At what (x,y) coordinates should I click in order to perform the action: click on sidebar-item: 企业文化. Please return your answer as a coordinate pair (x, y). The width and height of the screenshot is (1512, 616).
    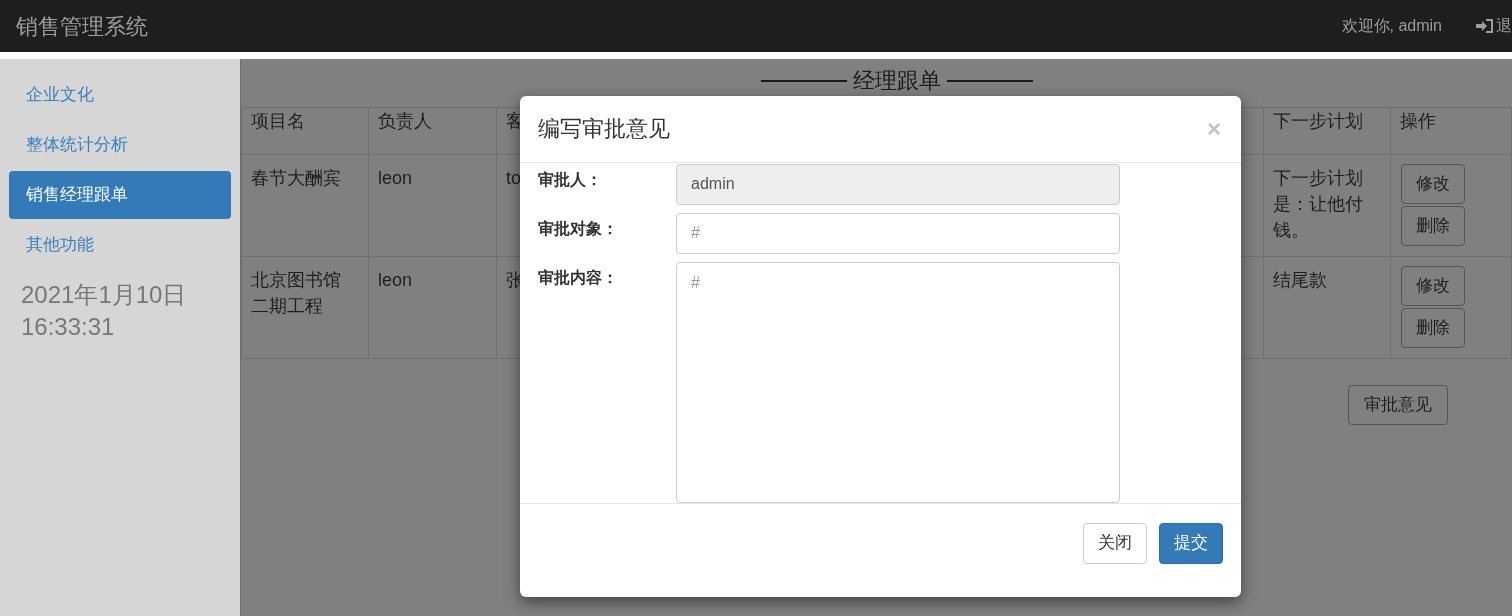
    Looking at the image, I should click on (120, 95).